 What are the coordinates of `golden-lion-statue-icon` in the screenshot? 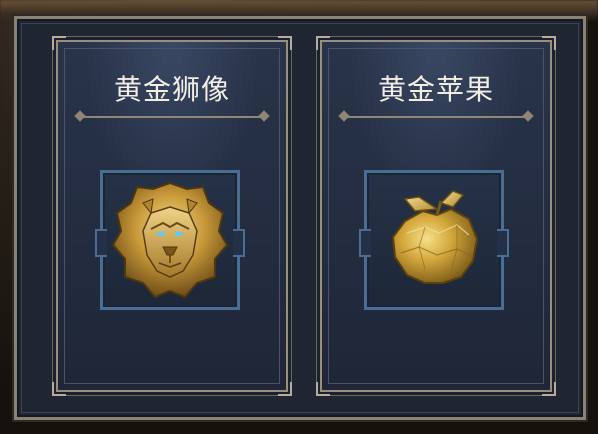 It's located at (170, 240).